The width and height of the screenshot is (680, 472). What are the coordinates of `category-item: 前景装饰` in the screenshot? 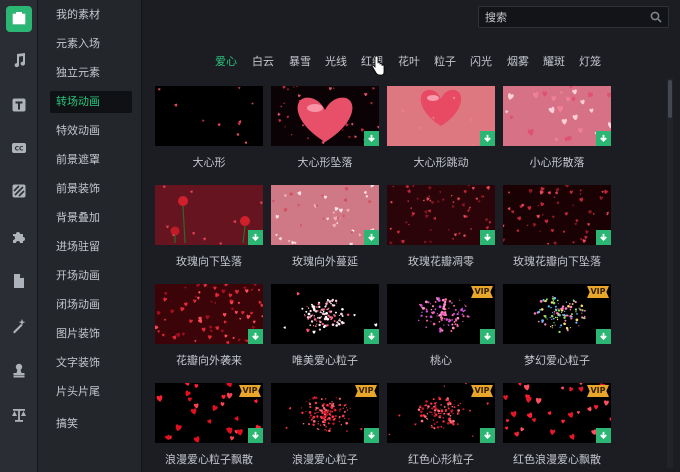 It's located at (91, 189).